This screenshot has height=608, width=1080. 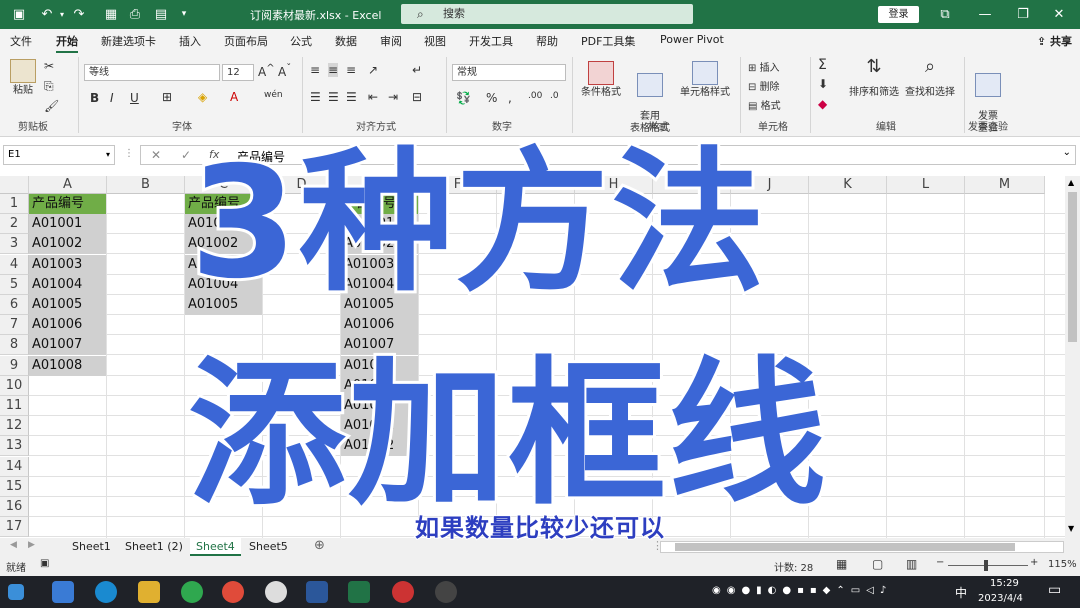 I want to click on sort-filter-button: ⇅ 排序和筛选, so click(x=874, y=78).